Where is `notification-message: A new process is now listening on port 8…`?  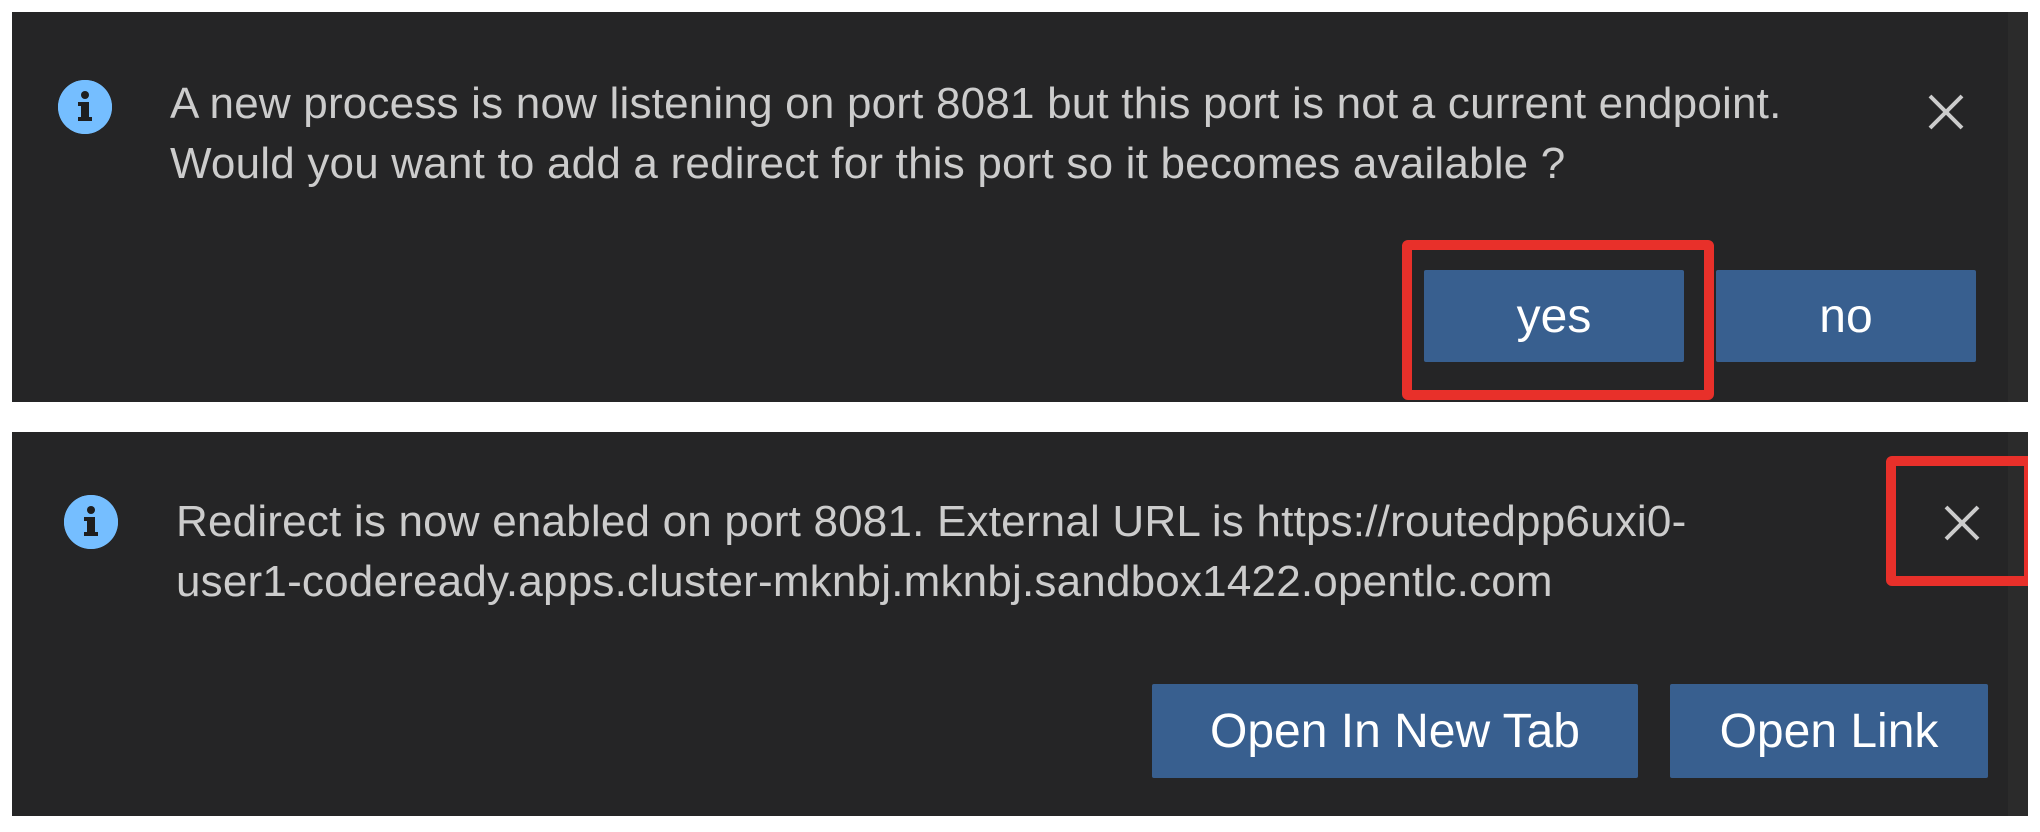 notification-message: A new process is now listening on port 8… is located at coordinates (976, 133).